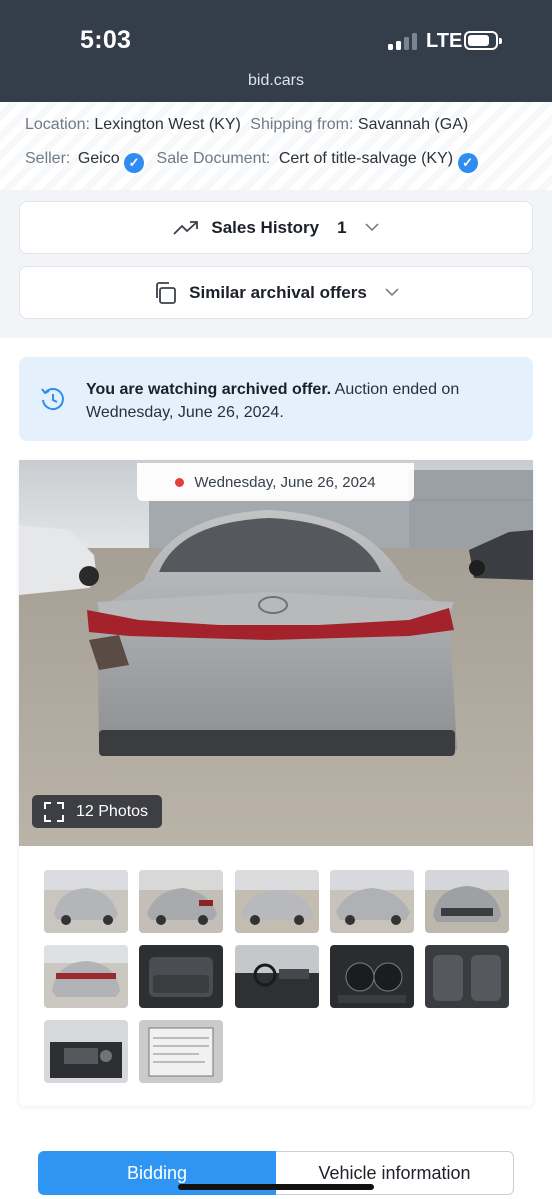 The width and height of the screenshot is (552, 1199). What do you see at coordinates (265, 227) in the screenshot?
I see `sales-history-label: Sales History` at bounding box center [265, 227].